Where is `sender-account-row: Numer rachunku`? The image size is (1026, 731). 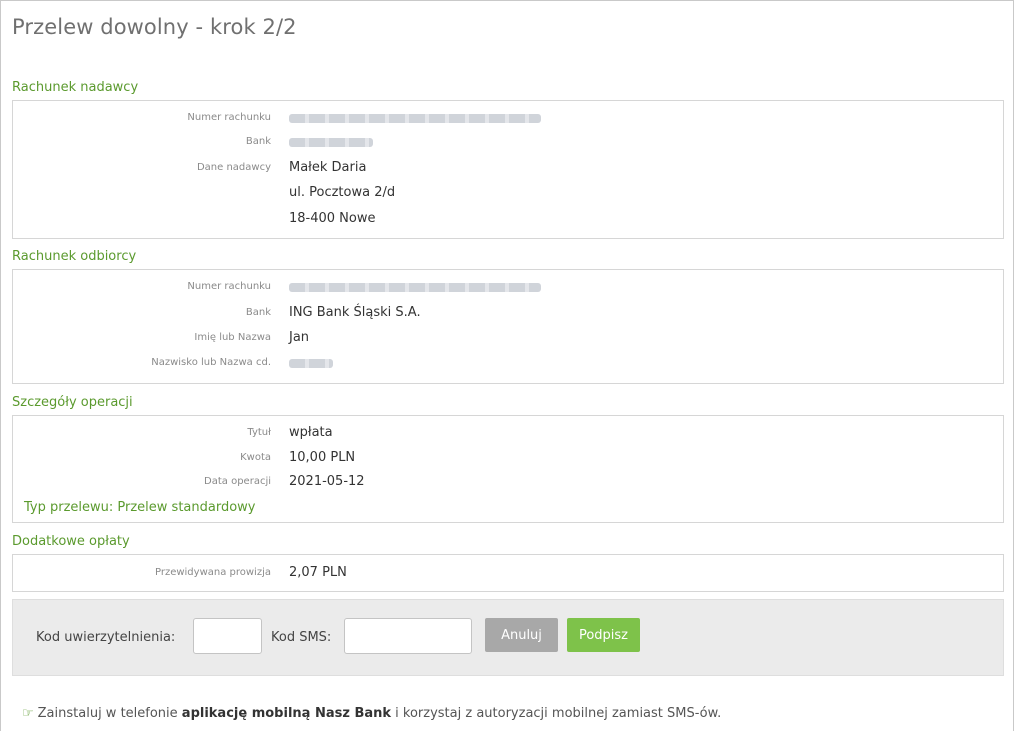 sender-account-row: Numer rachunku is located at coordinates (508, 119).